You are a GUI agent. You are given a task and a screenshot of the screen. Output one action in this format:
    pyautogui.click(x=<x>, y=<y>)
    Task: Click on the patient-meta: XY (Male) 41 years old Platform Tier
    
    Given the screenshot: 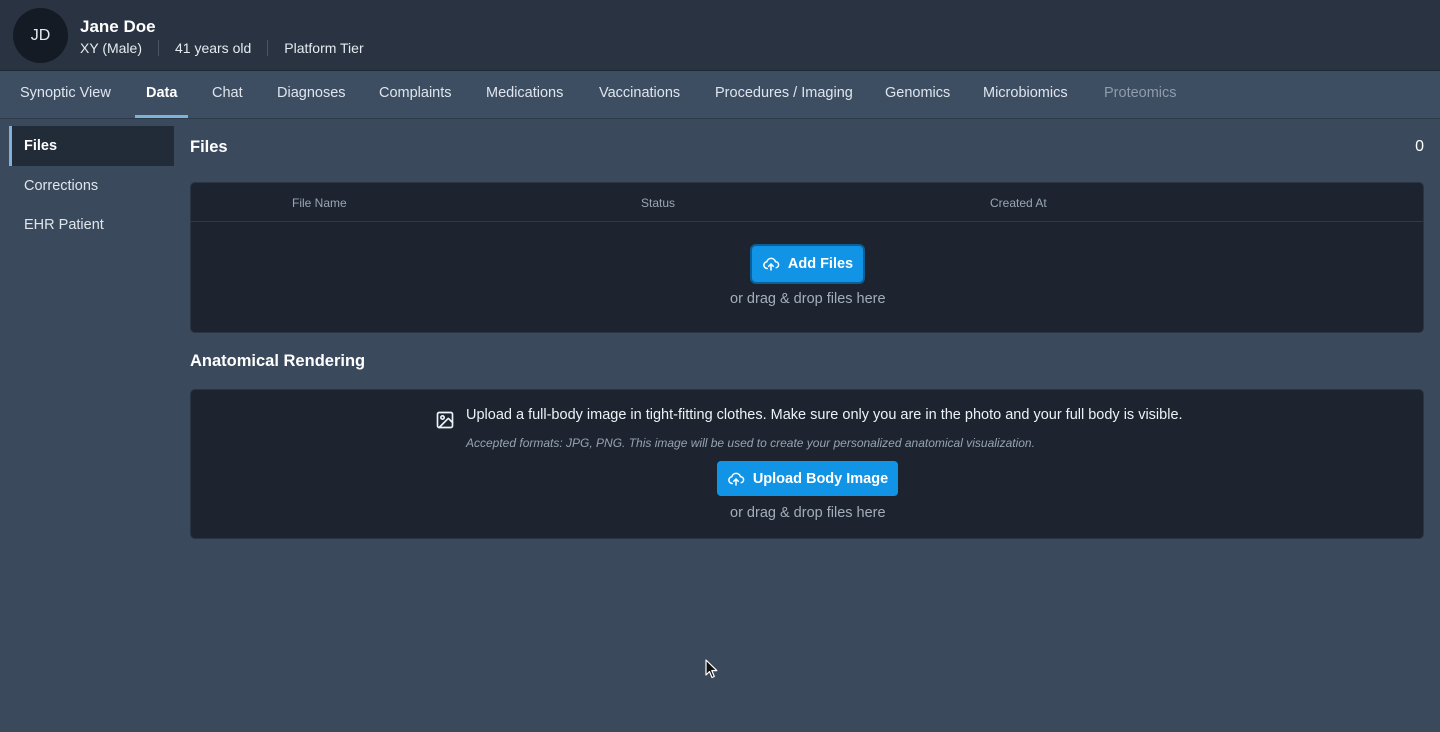 What is the action you would take?
    pyautogui.click(x=230, y=48)
    